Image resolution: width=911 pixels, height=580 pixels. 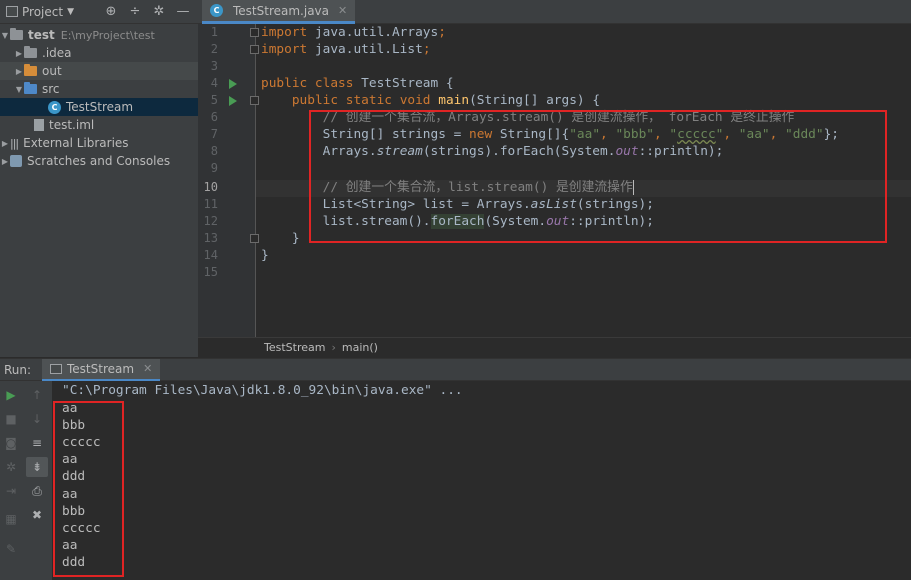 What do you see at coordinates (99, 89) in the screenshot?
I see `tree-item-src: ▼ src` at bounding box center [99, 89].